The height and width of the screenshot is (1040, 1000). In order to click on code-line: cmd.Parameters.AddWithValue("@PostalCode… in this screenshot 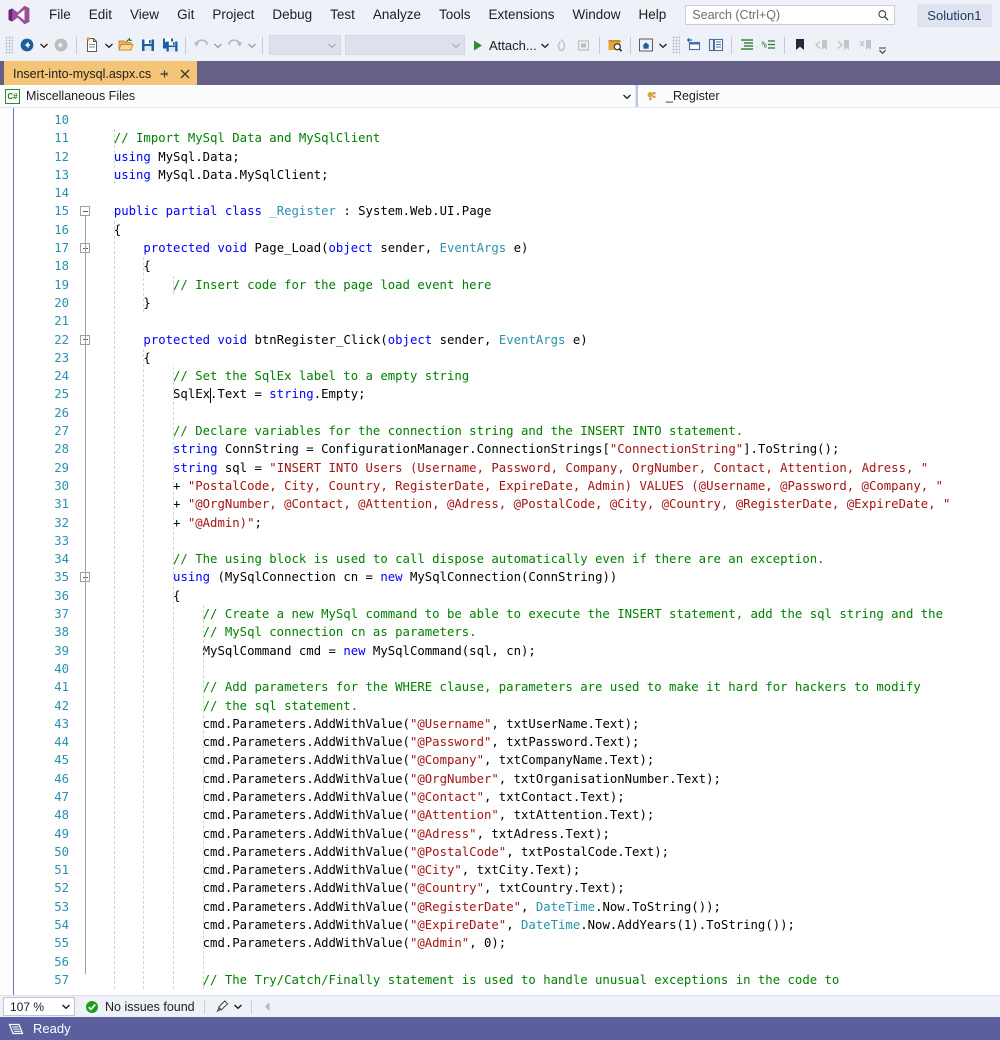, I will do `click(547, 852)`.